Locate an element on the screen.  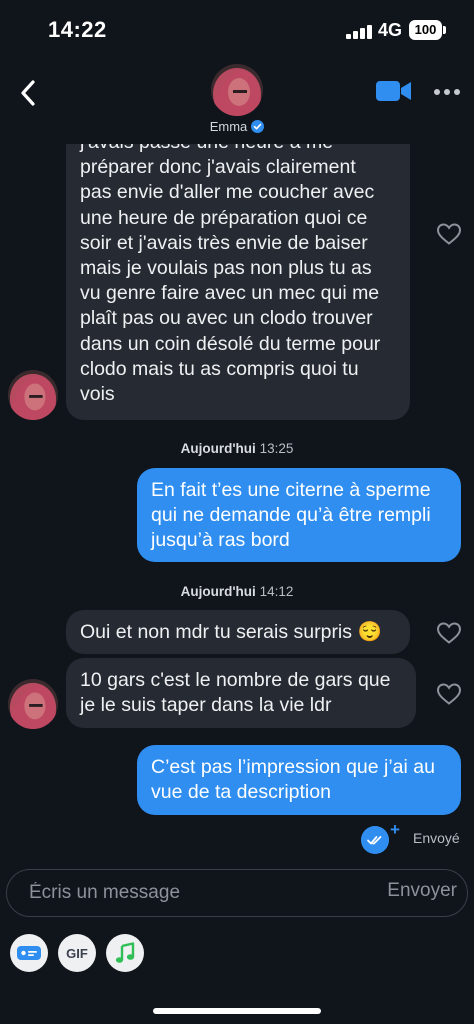
chat-header: Emma is located at coordinates (237, 103).